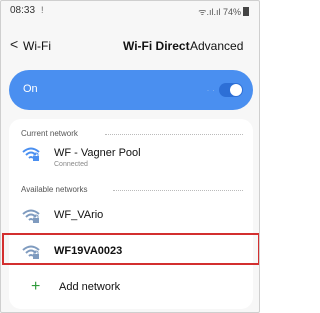  I want to click on selection-highlight, so click(130, 249).